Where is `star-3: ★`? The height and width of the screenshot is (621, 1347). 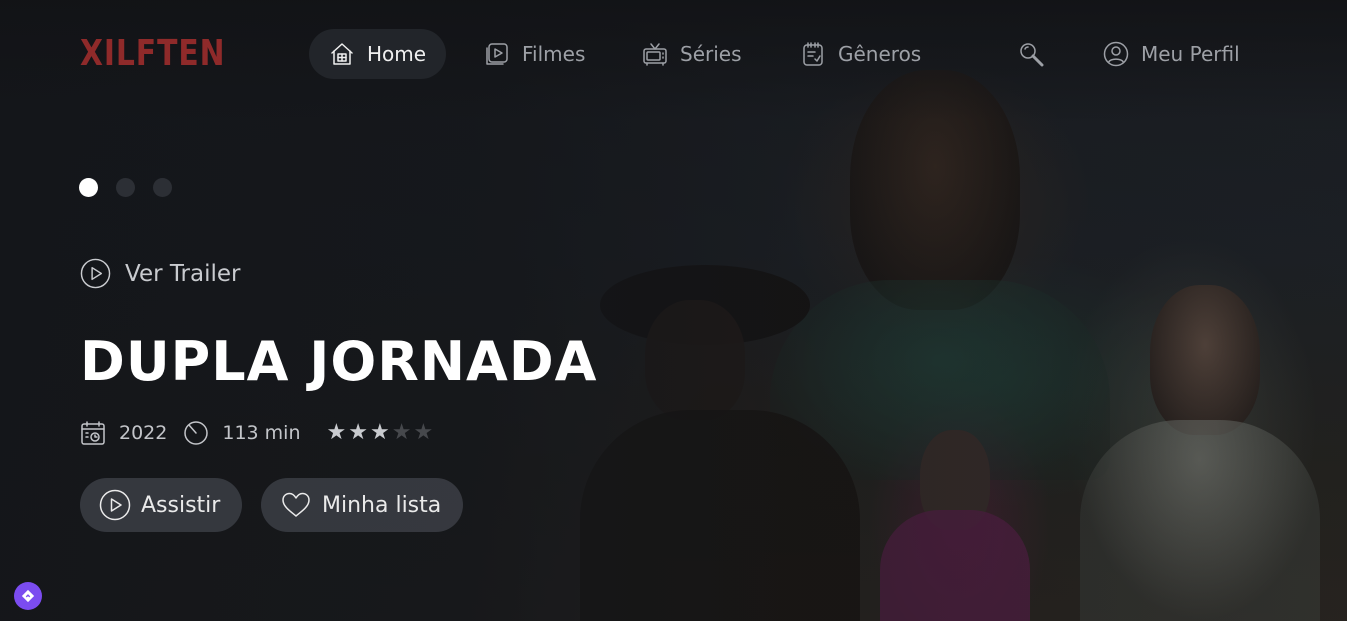 star-3: ★ is located at coordinates (379, 432).